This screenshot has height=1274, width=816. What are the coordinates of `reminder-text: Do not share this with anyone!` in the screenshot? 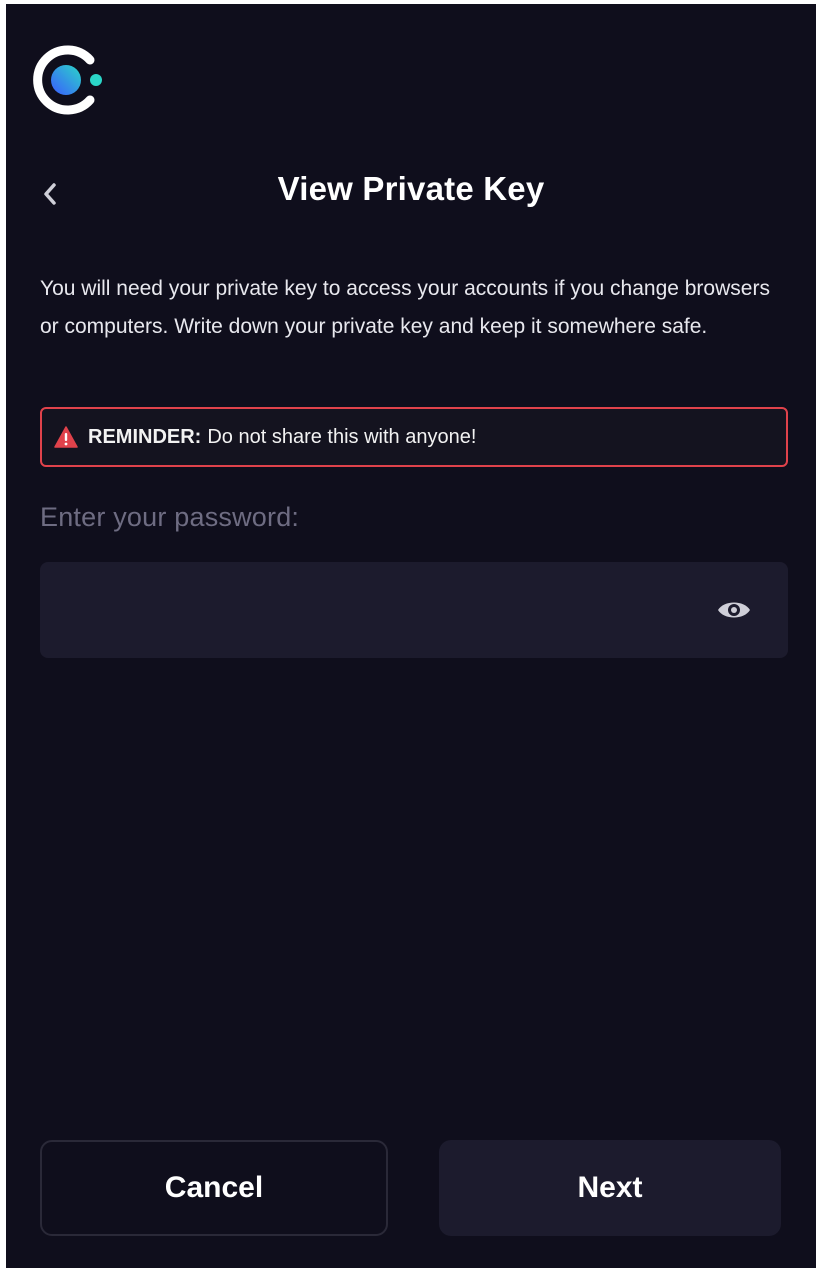 It's located at (342, 436).